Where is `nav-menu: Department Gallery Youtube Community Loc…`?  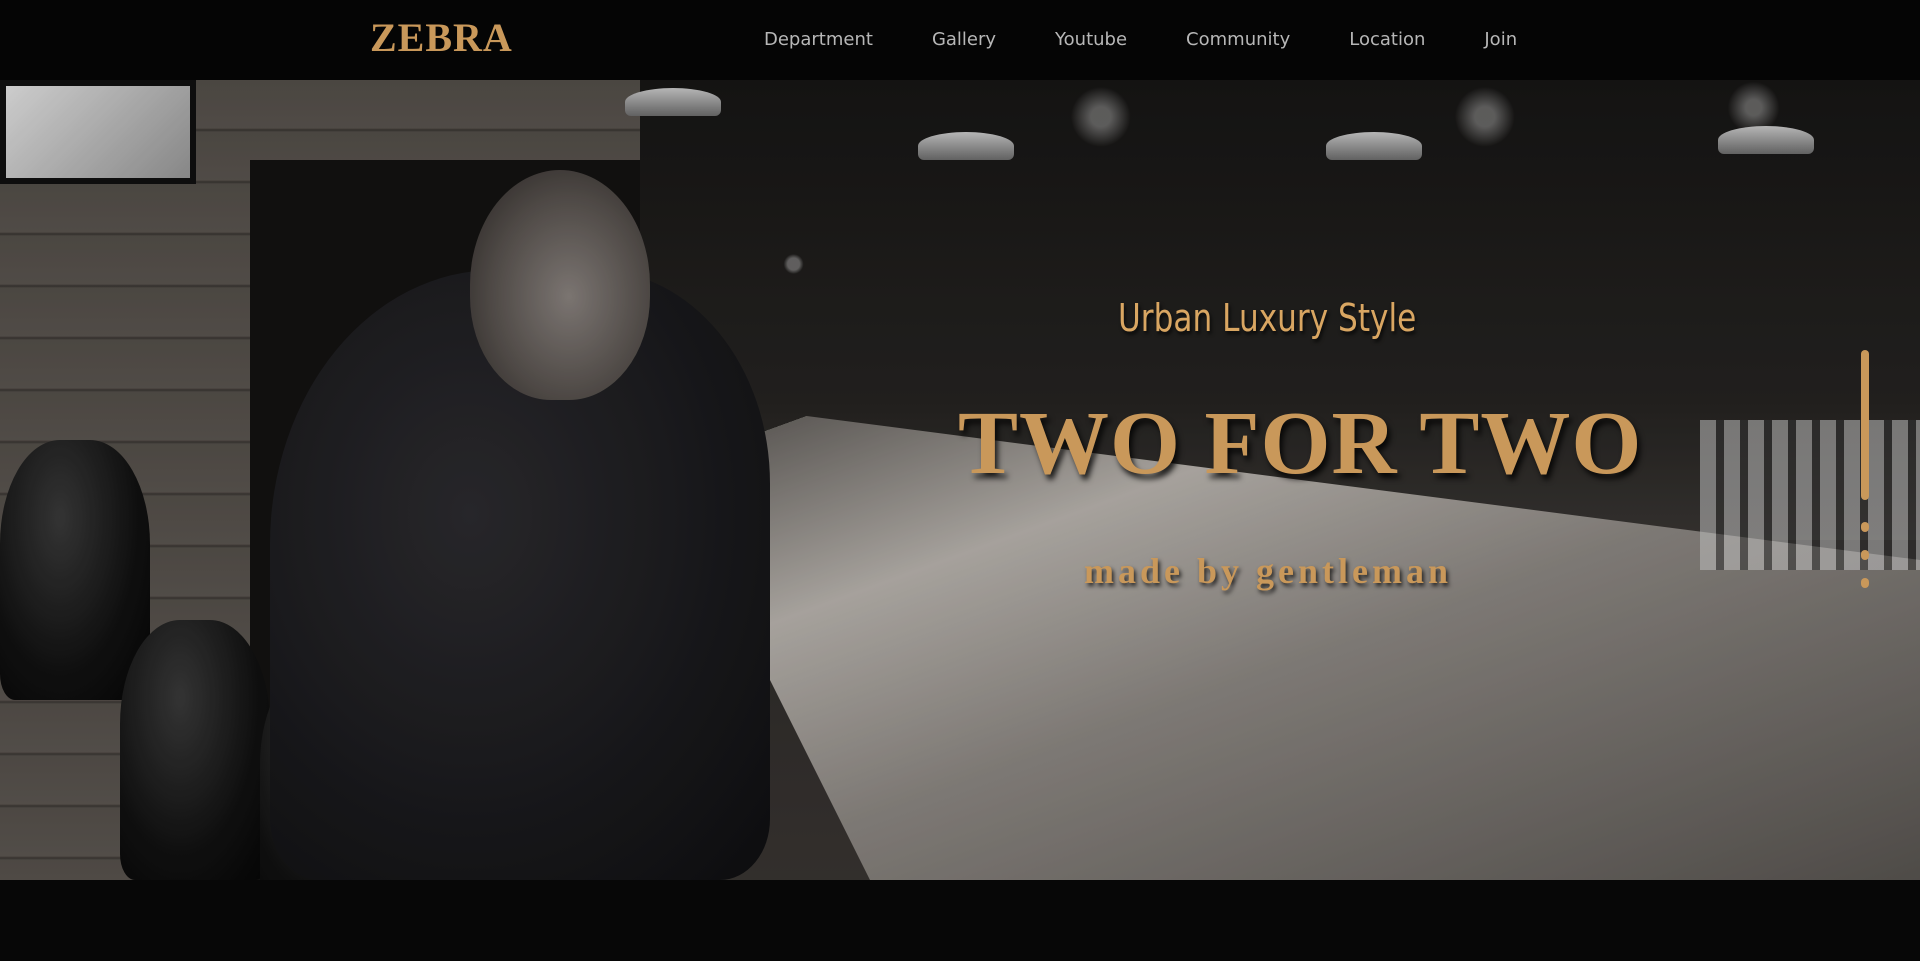
nav-menu: Department Gallery Youtube Community Loc… is located at coordinates (1140, 39).